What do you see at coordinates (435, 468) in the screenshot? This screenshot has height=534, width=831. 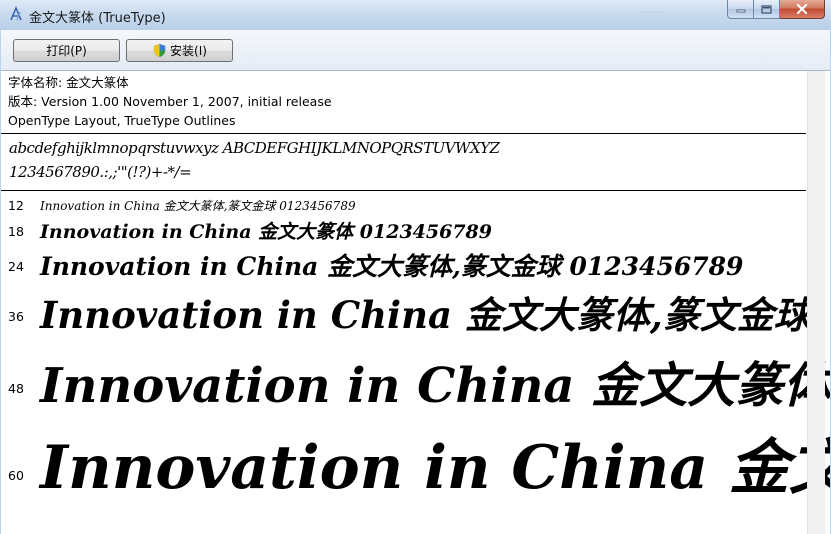 I see `sample-text: Innovation in China 金文大` at bounding box center [435, 468].